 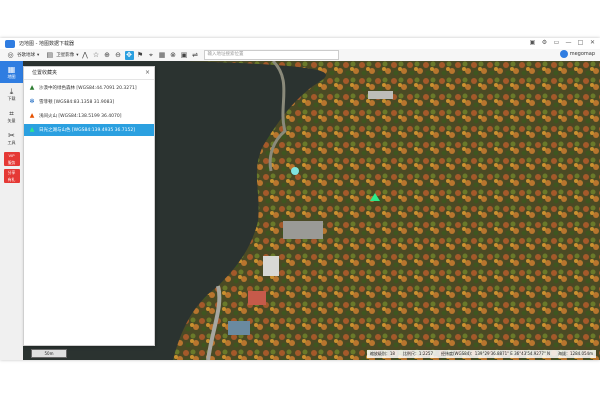 I want to click on sidebar-item-map: ▦ 地图, so click(x=11, y=72).